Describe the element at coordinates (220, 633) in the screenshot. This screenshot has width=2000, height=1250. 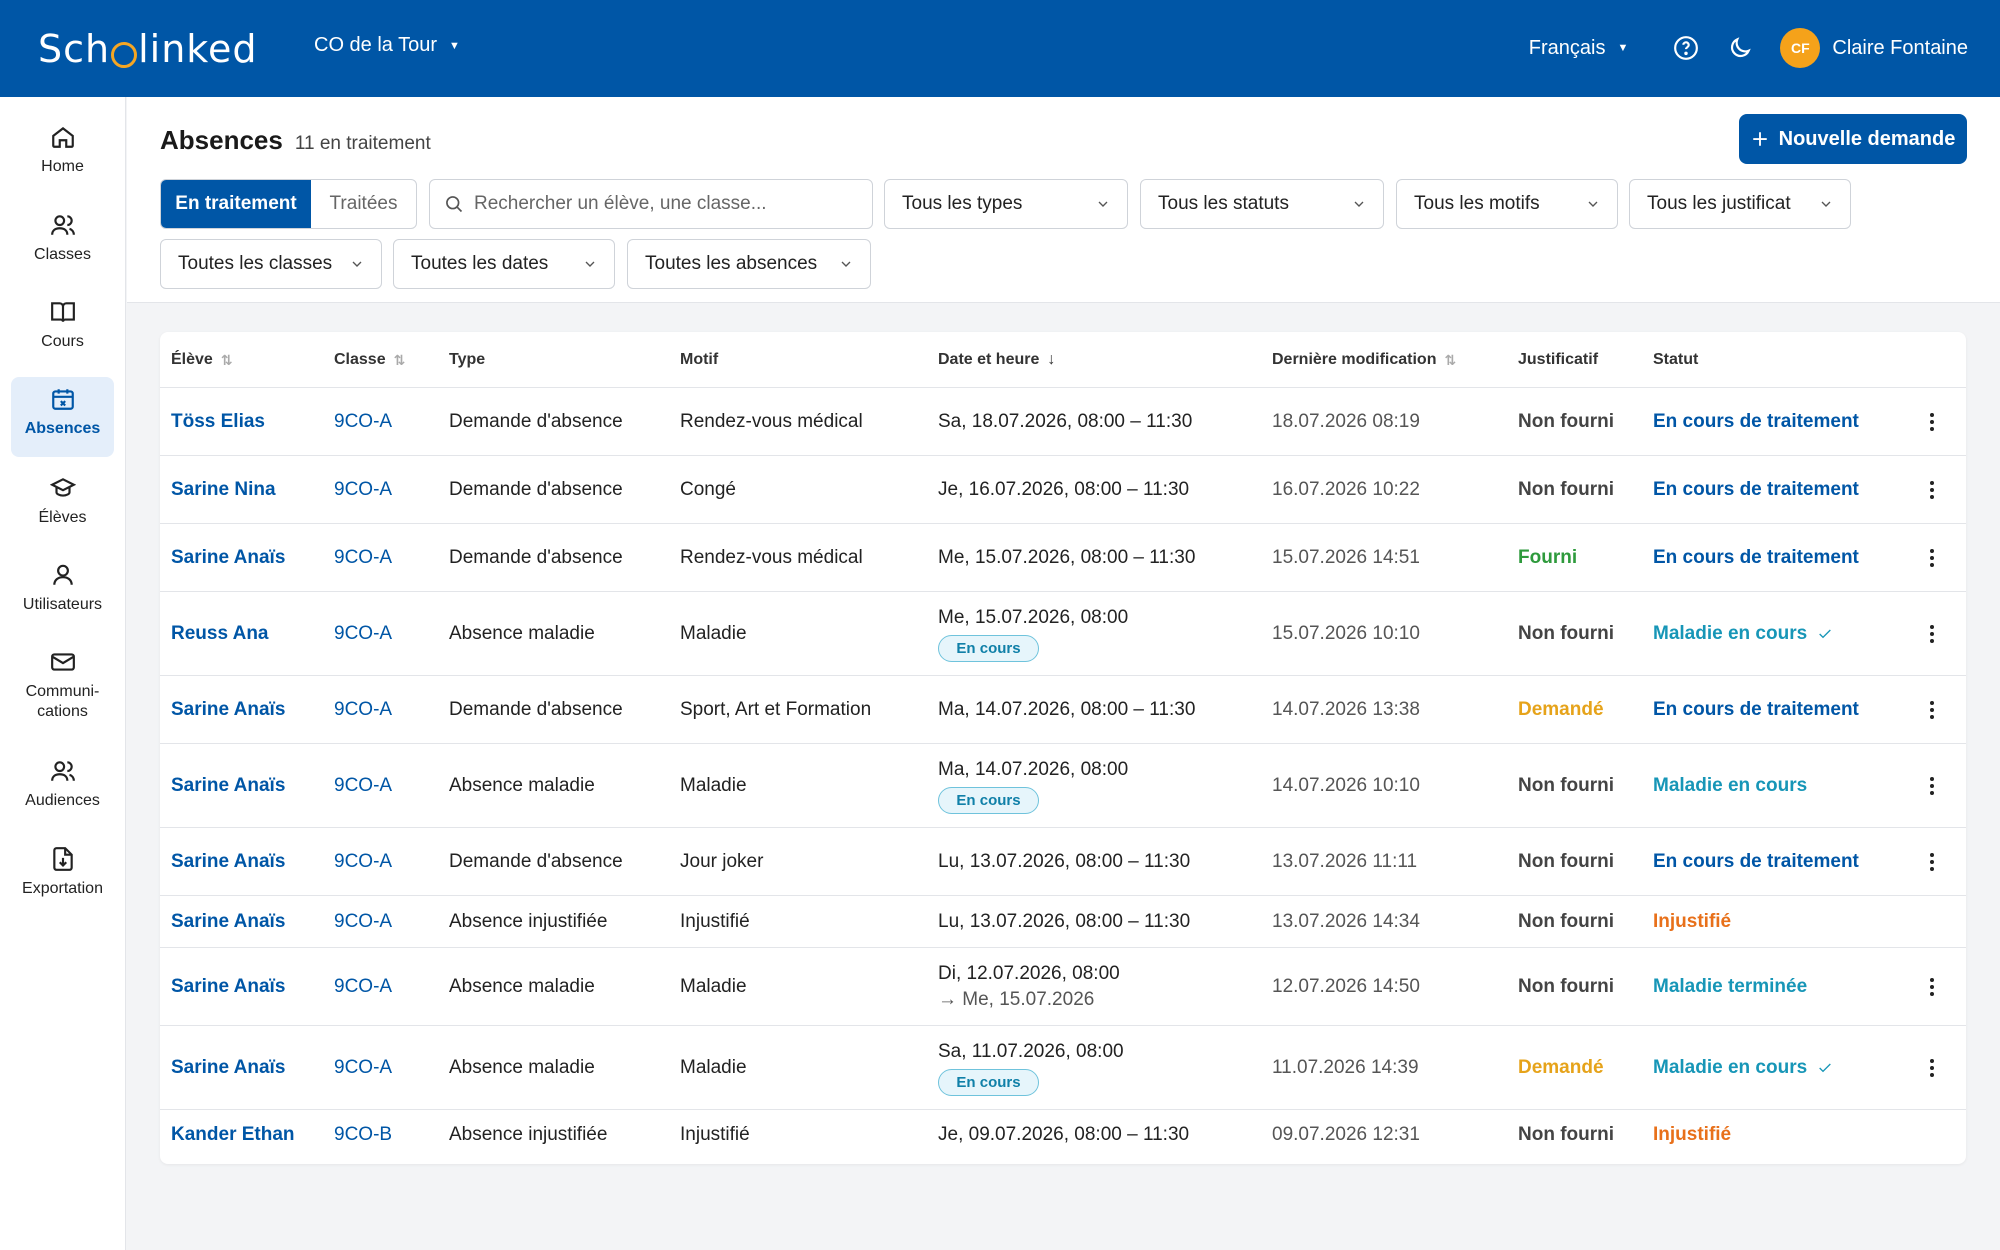
I see `student-link: Reuss Ana` at that location.